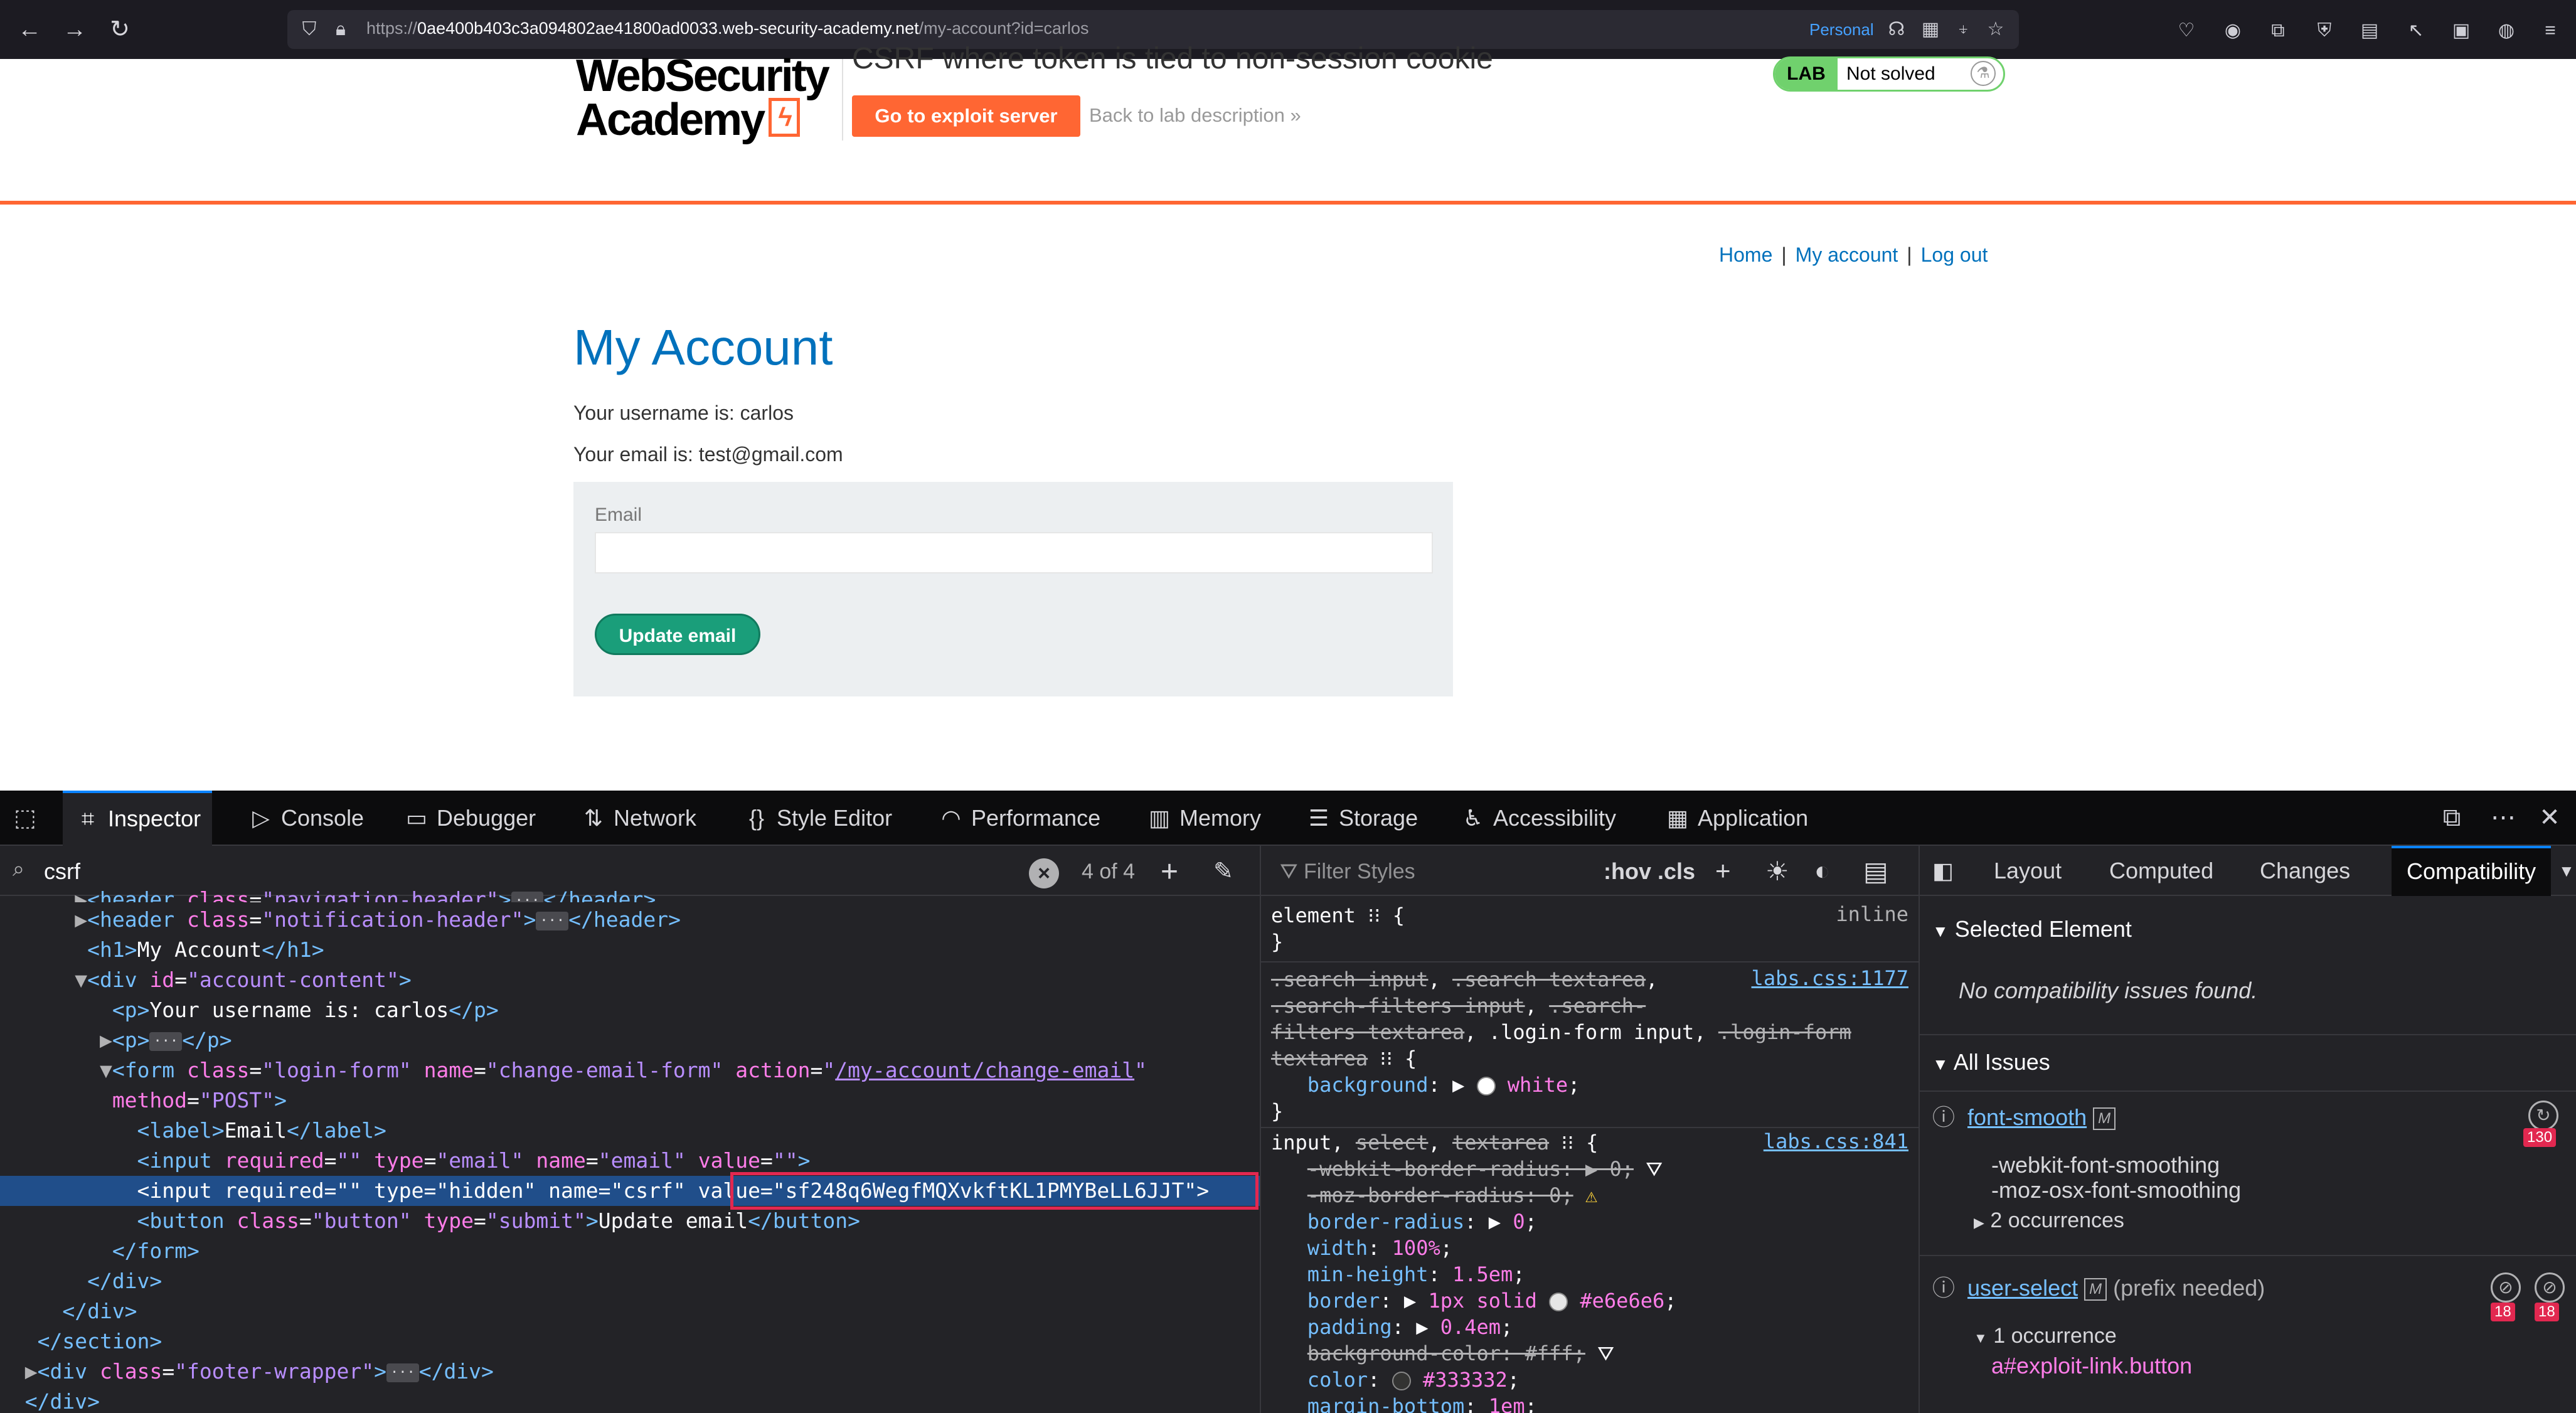 This screenshot has height=1413, width=2576. Describe the element at coordinates (1746, 254) in the screenshot. I see `nav-home-link: Home` at that location.